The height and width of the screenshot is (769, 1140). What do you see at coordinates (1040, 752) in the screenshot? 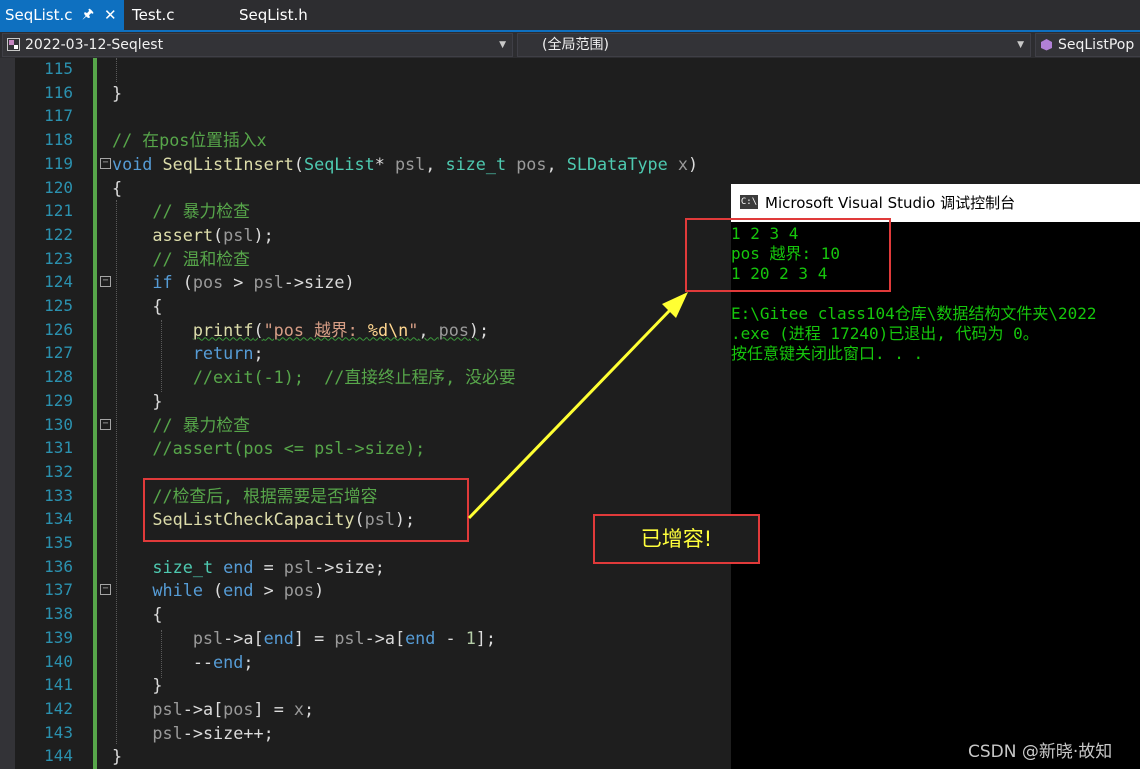
I see `watermark: CSDN @新晓·故知` at bounding box center [1040, 752].